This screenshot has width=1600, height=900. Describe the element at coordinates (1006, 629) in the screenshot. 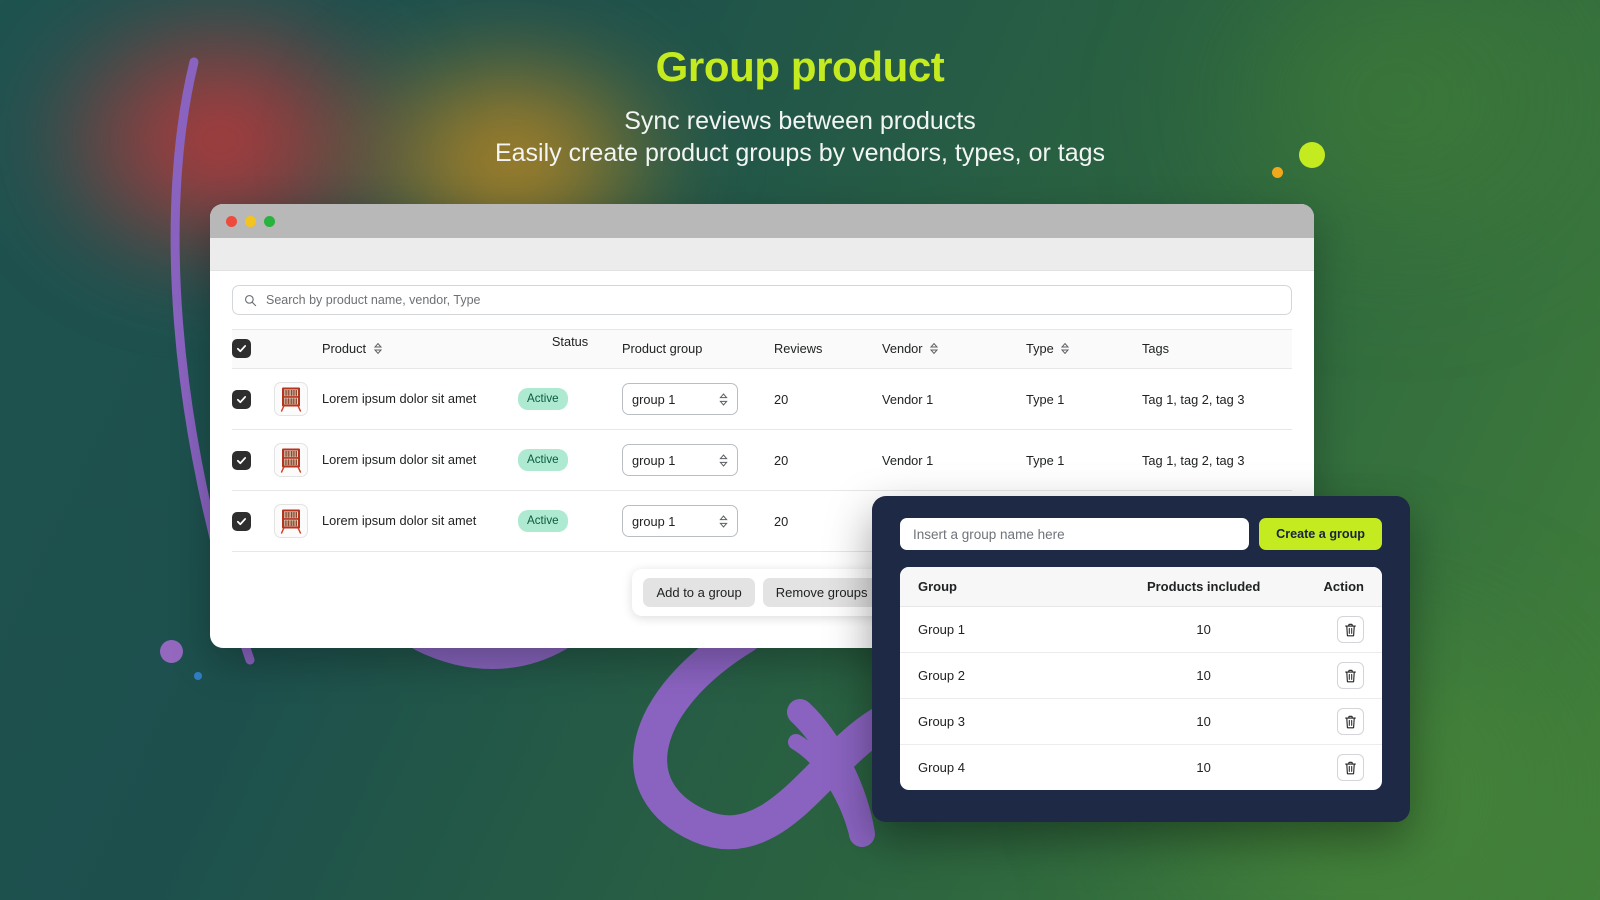

I see `group-name: Group 1` at that location.